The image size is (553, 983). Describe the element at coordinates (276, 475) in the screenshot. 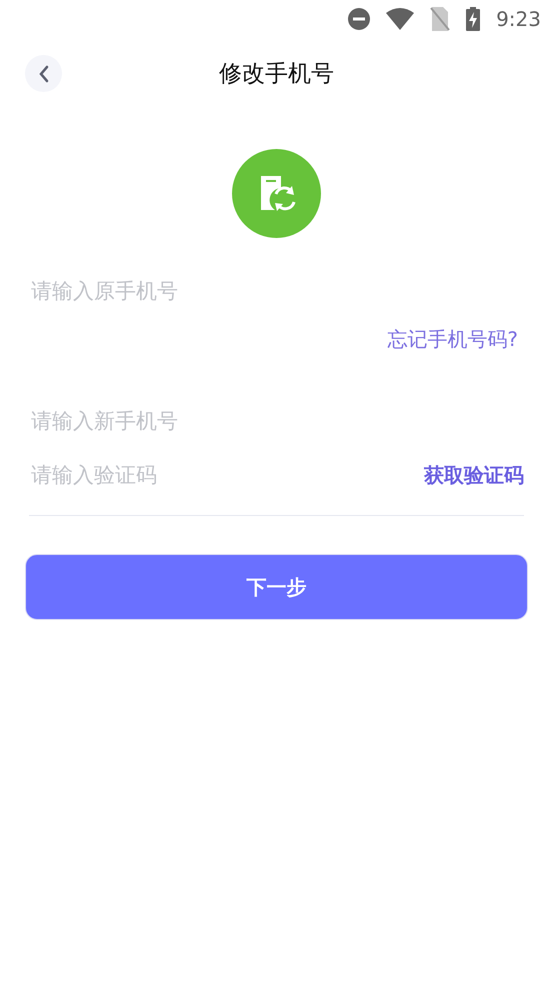

I see `input-field: 请输入验证码 获取验证码` at that location.